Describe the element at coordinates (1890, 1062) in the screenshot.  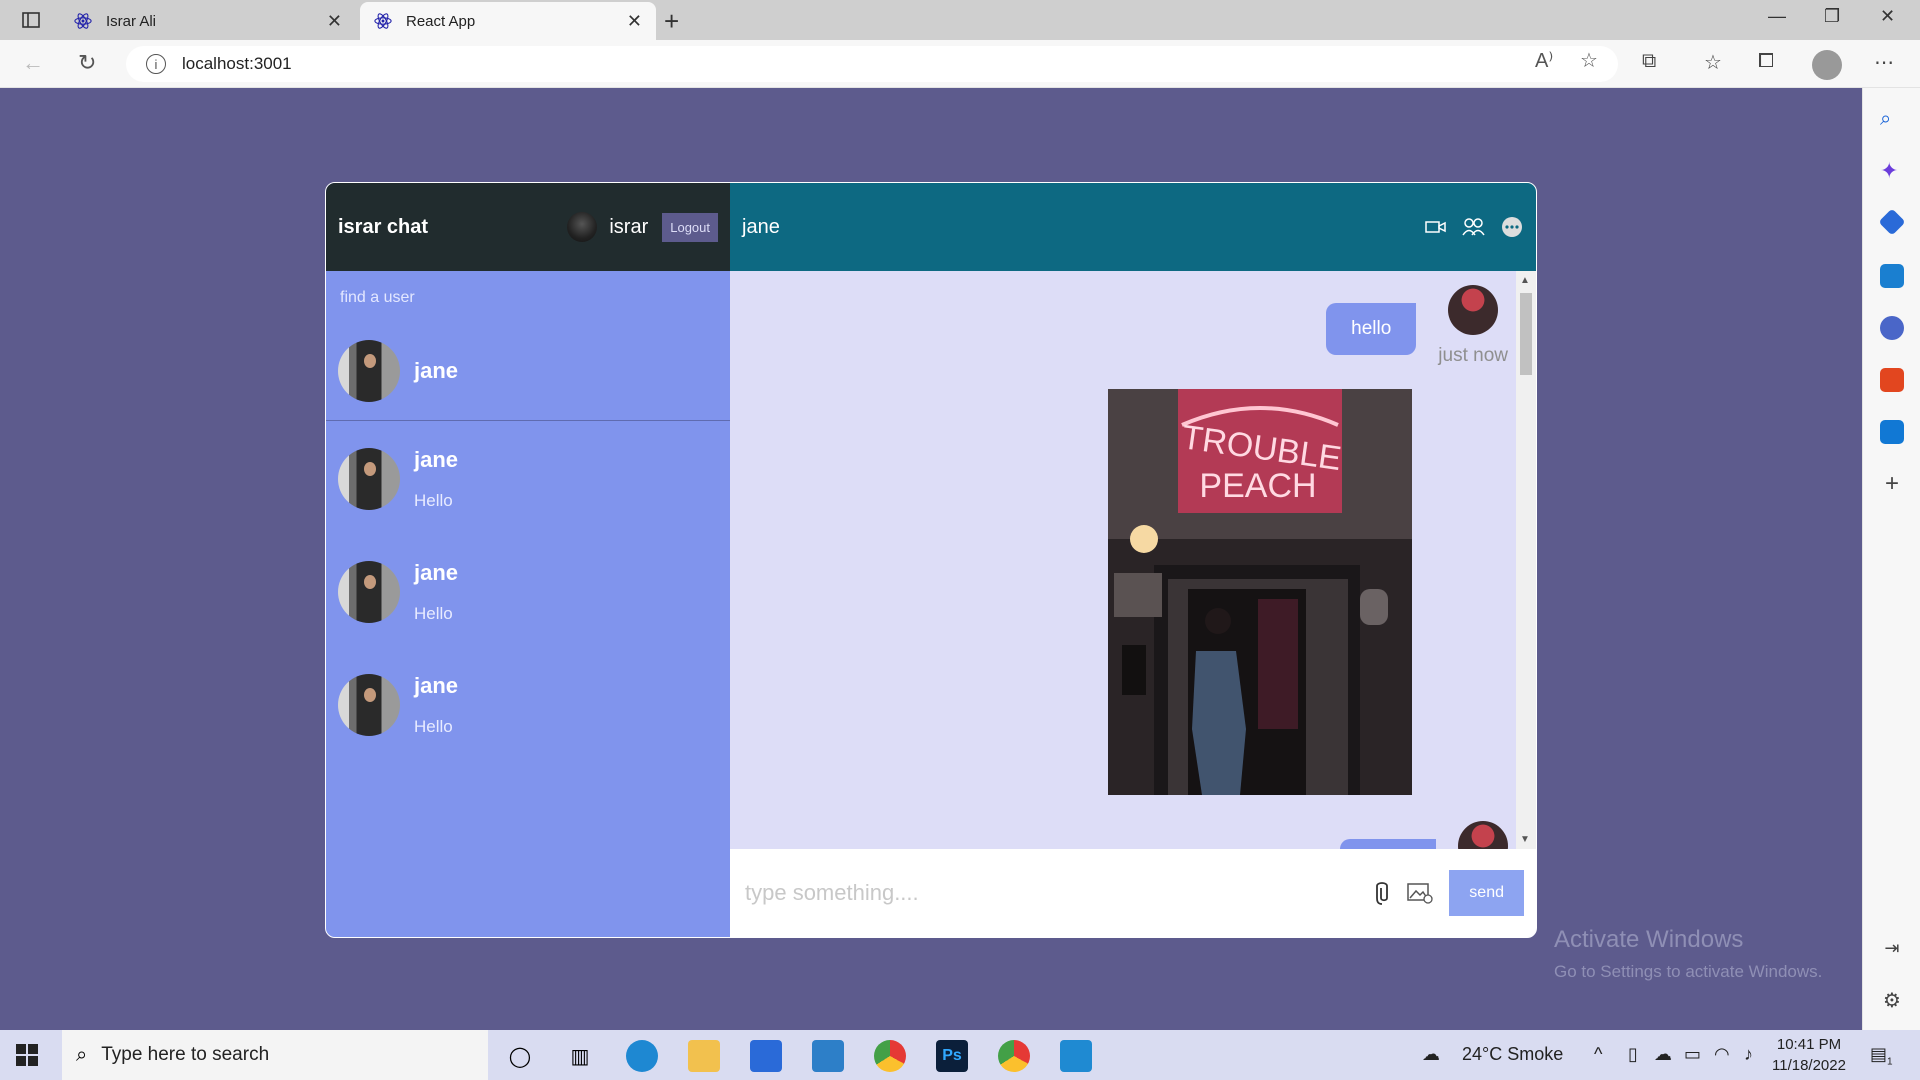
I see `notification-count: 1` at that location.